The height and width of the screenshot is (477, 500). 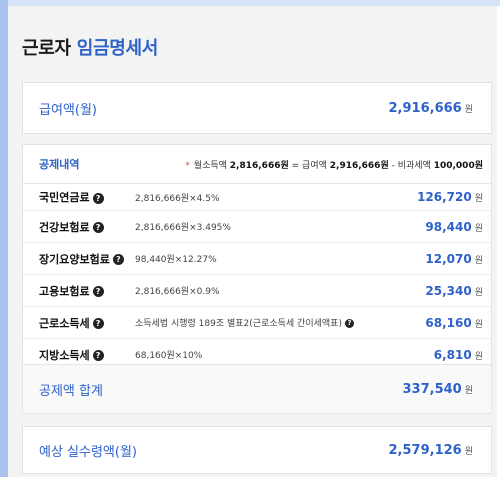 What do you see at coordinates (454, 258) in the screenshot?
I see `deduction-amount: 12,070 원` at bounding box center [454, 258].